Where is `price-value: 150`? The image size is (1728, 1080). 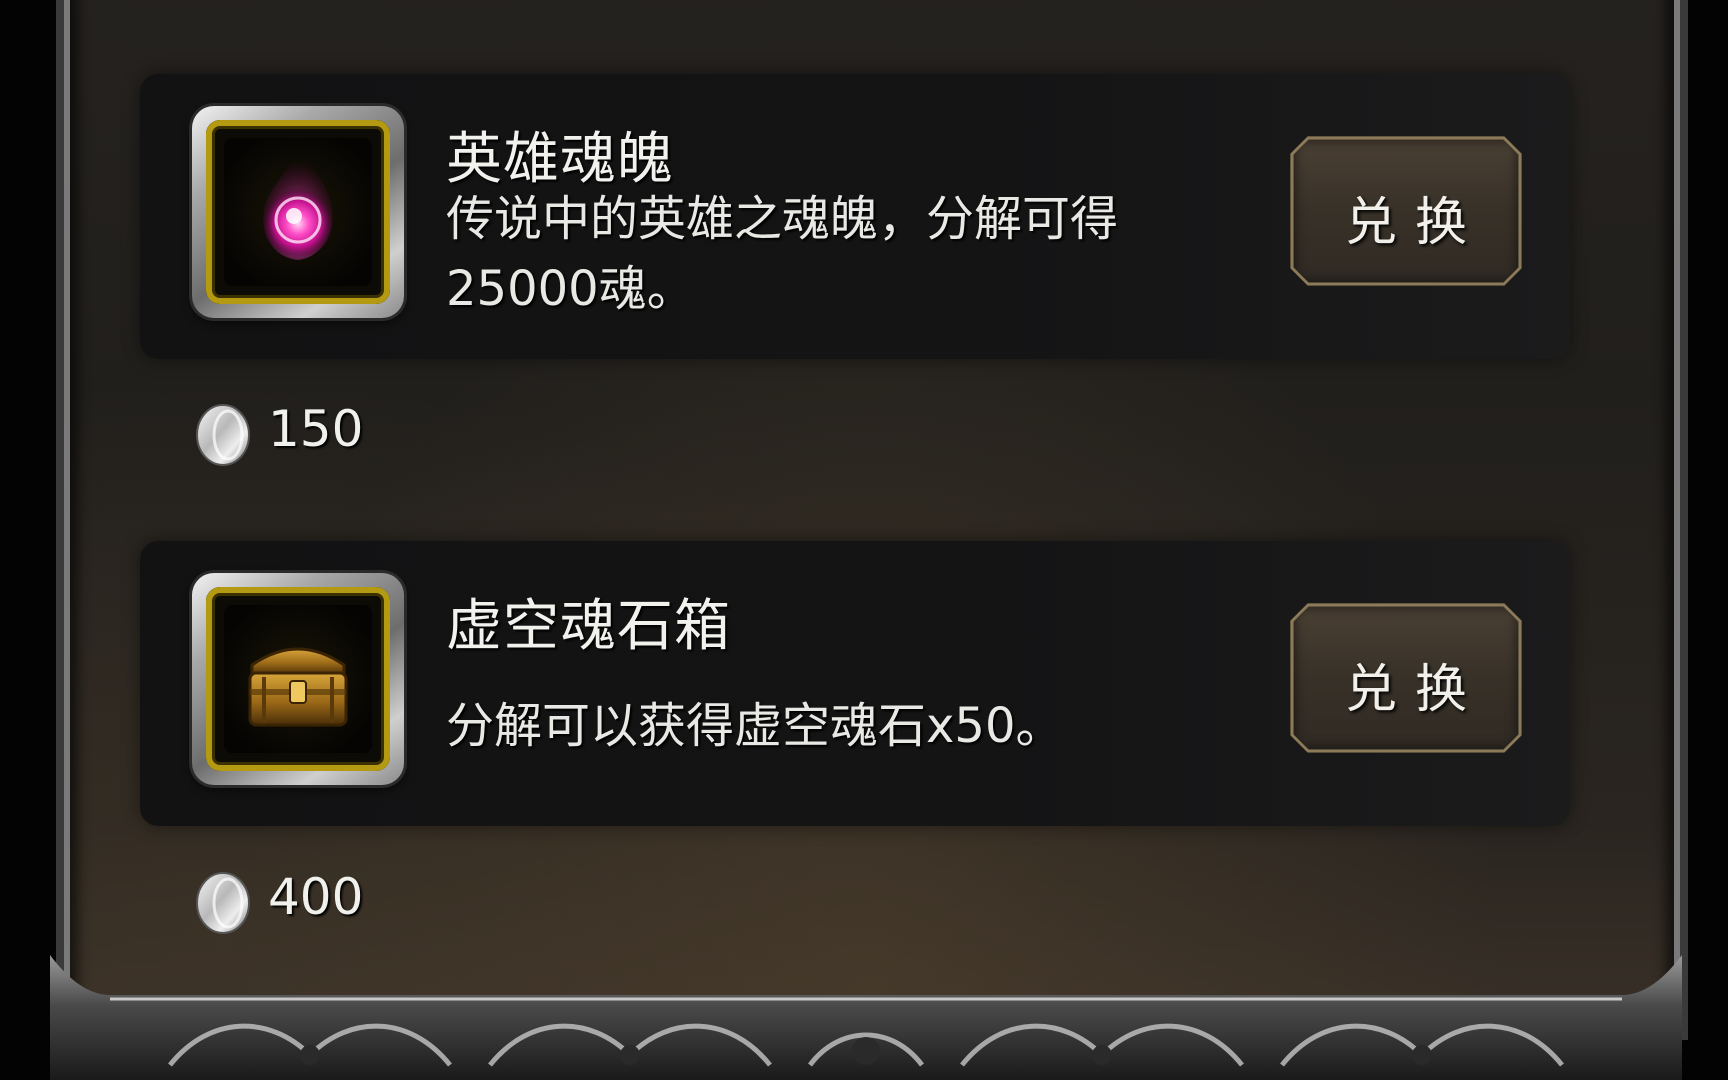 price-value: 150 is located at coordinates (316, 429).